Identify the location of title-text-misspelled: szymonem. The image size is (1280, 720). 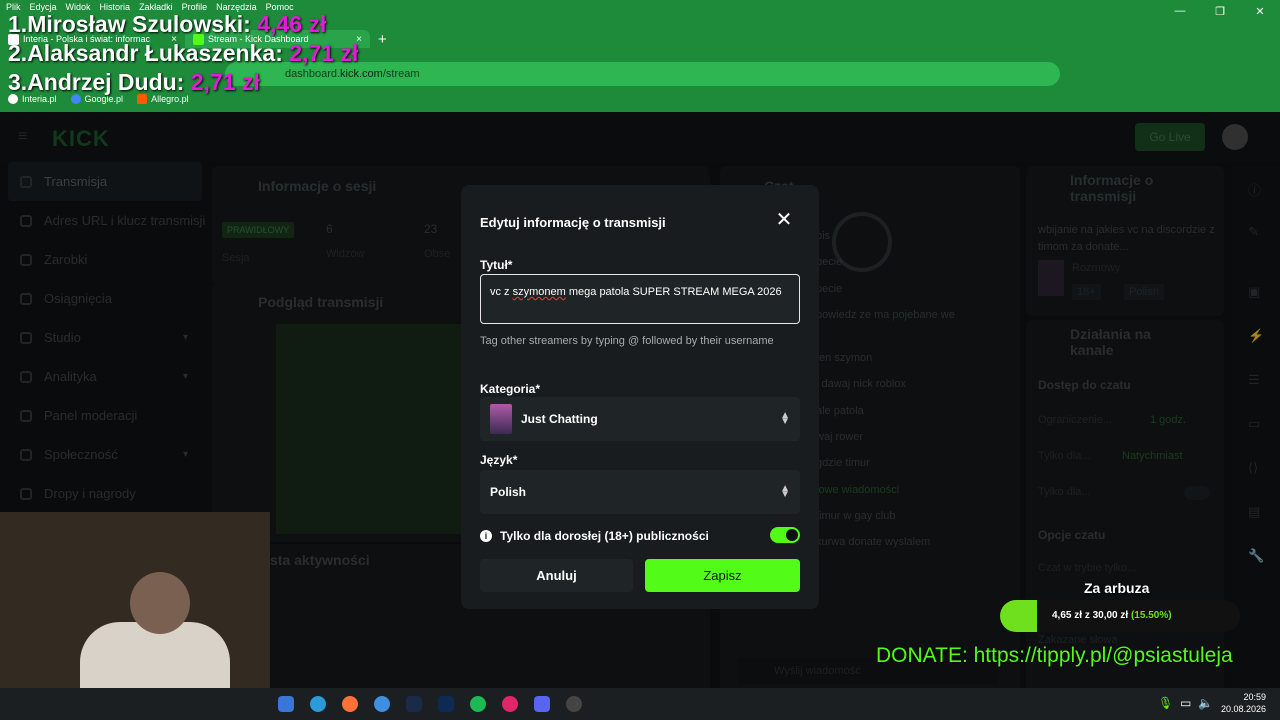
(539, 292).